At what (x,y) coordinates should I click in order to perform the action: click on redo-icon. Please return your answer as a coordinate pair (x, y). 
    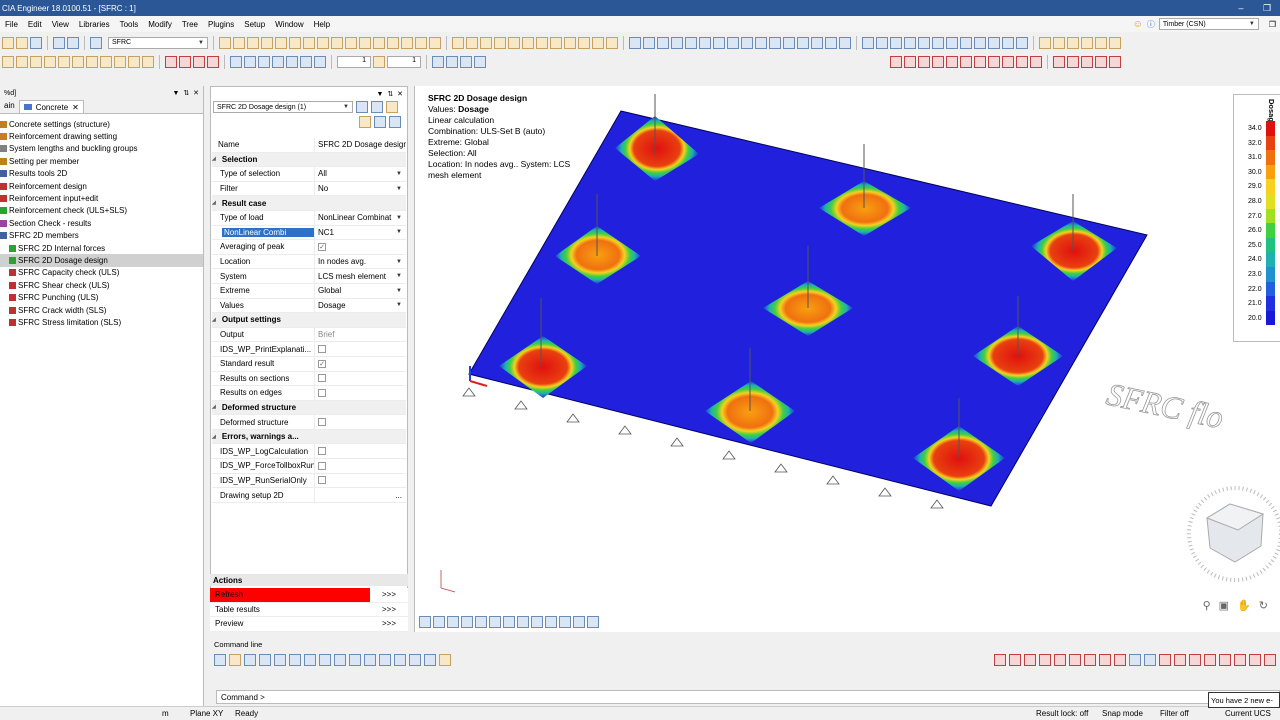
    Looking at the image, I should click on (73, 42).